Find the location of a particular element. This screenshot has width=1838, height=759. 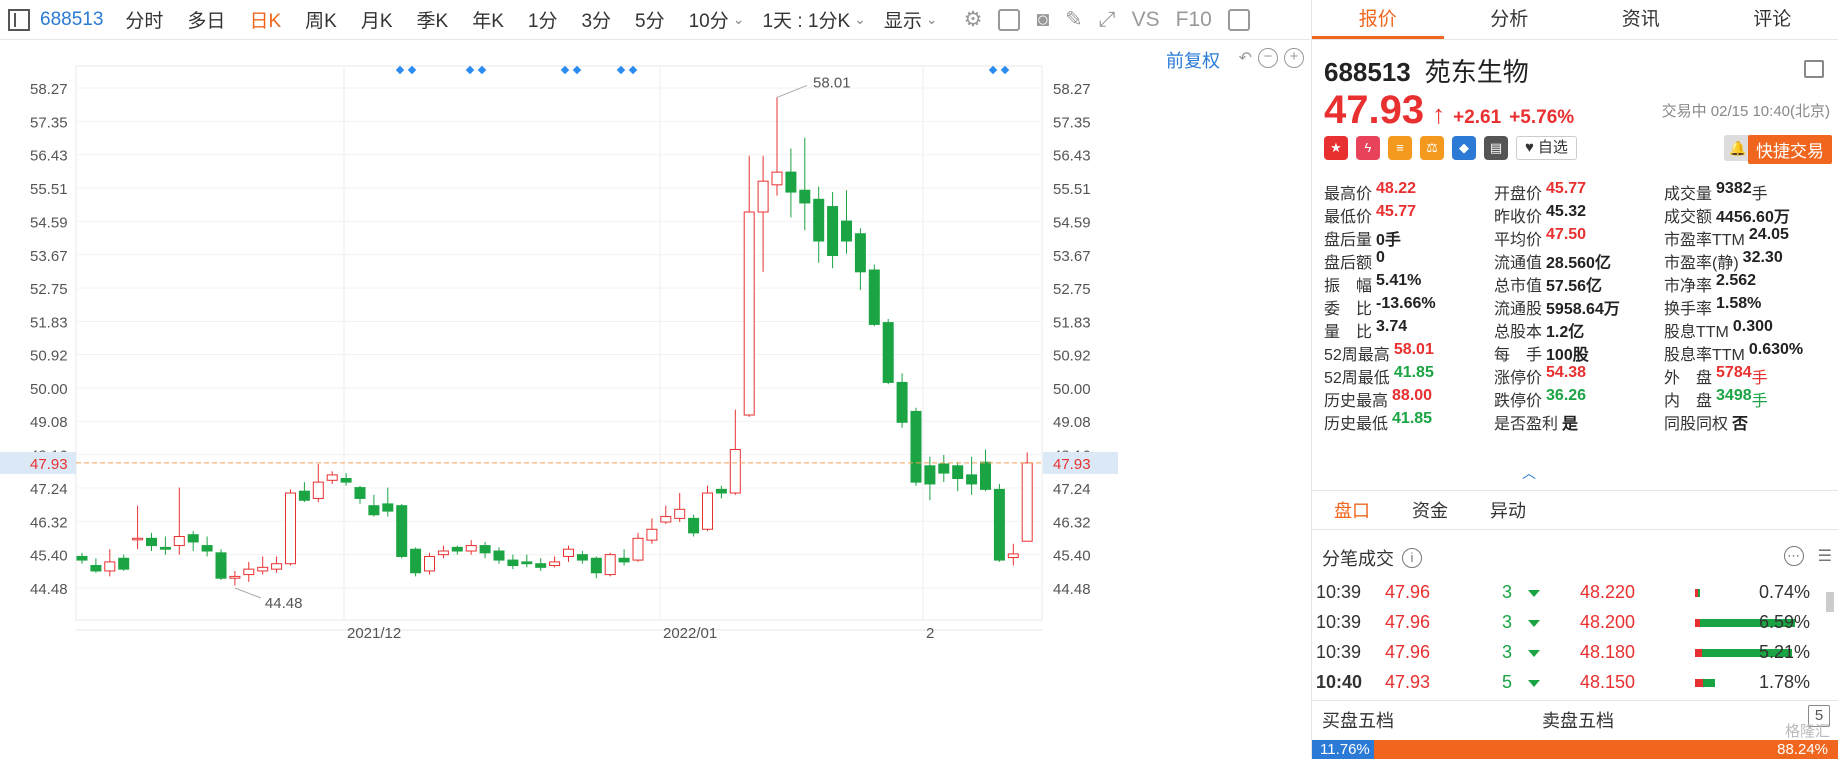

quote-field: 外 盘 5784 手 is located at coordinates (1749, 376).